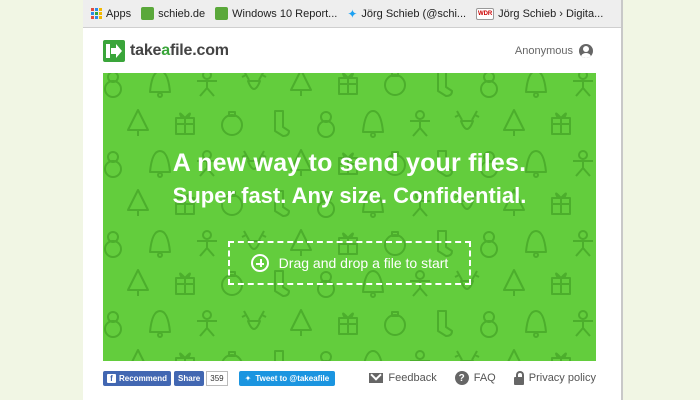 The width and height of the screenshot is (700, 400). I want to click on share-count: 359, so click(217, 378).